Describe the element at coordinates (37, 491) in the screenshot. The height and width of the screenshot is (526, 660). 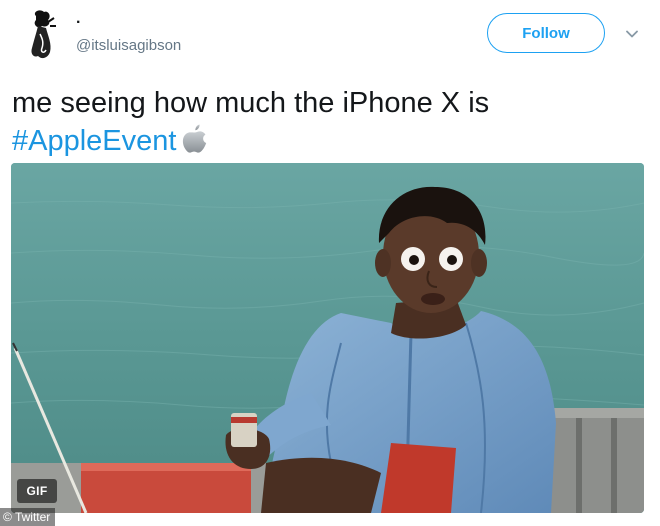
I see `gif-badge: GIF` at that location.